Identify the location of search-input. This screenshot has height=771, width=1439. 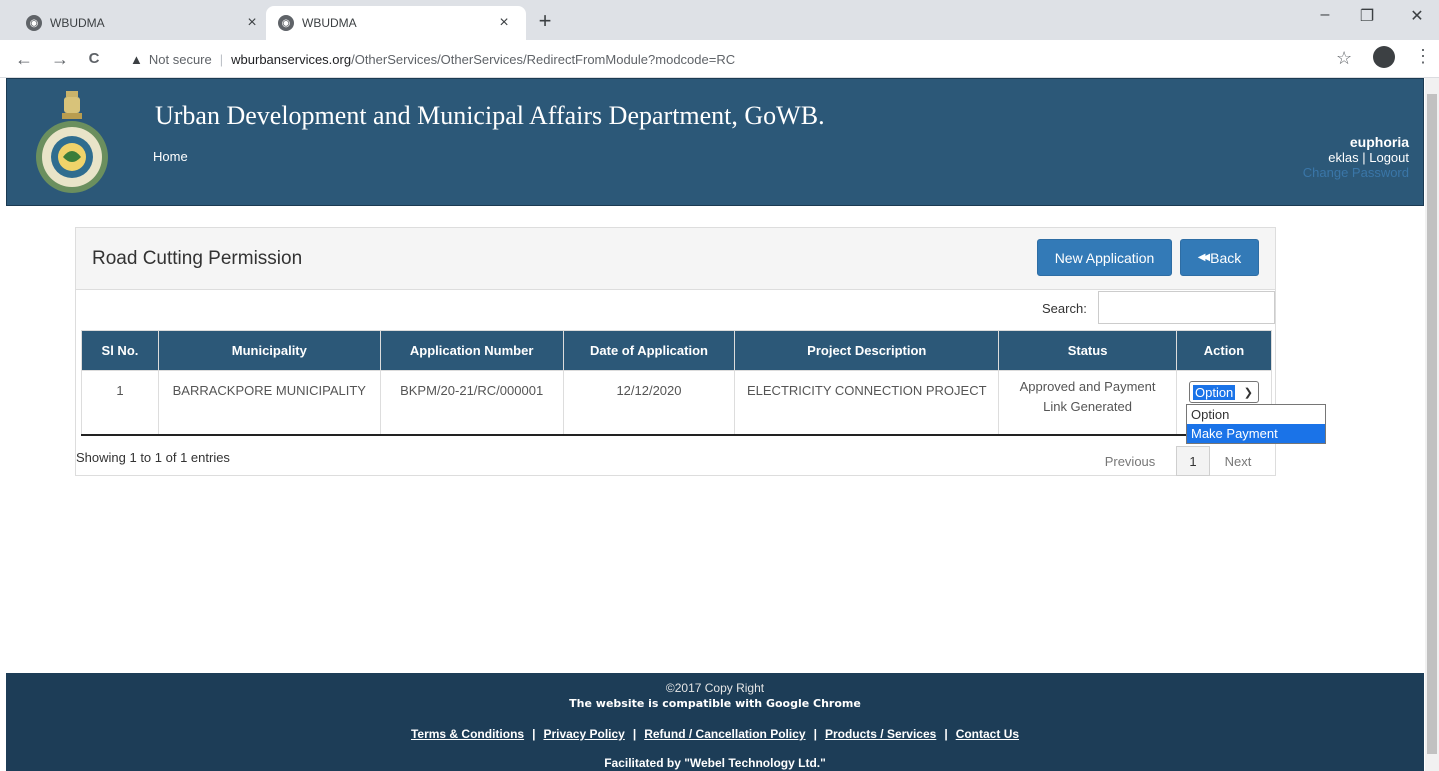
(1186, 307).